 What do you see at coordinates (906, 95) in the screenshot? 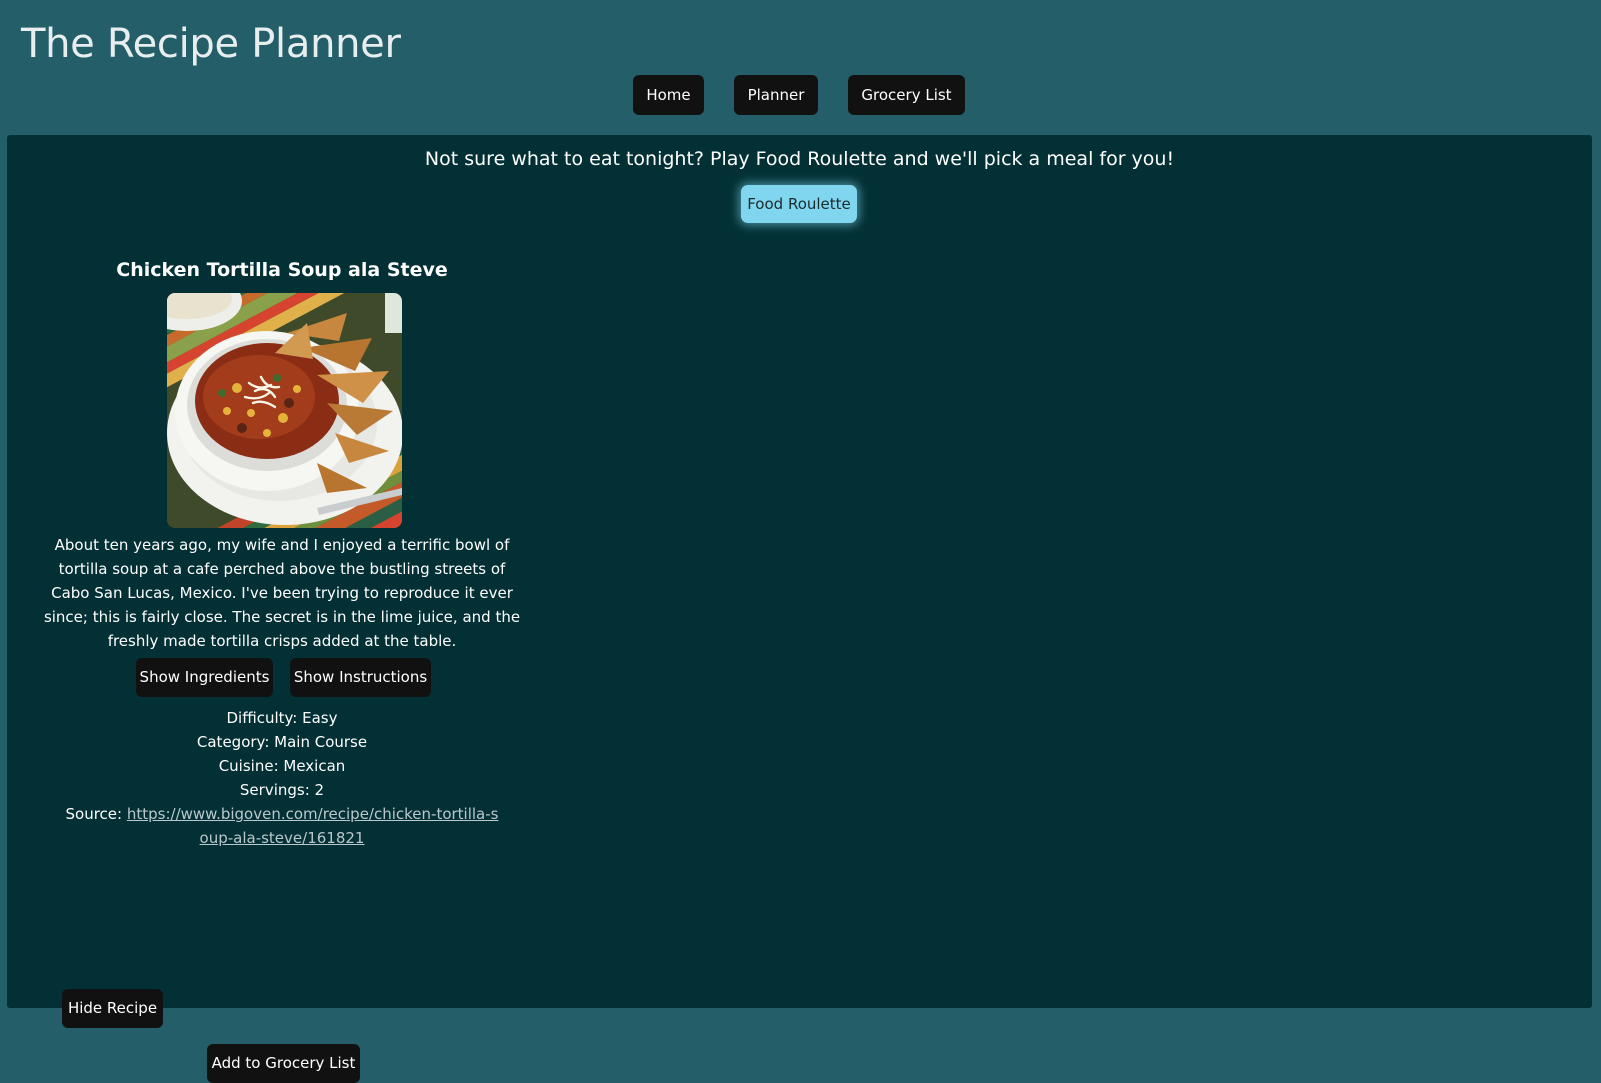
I see `nav-grocery-list-button: Grocery List` at bounding box center [906, 95].